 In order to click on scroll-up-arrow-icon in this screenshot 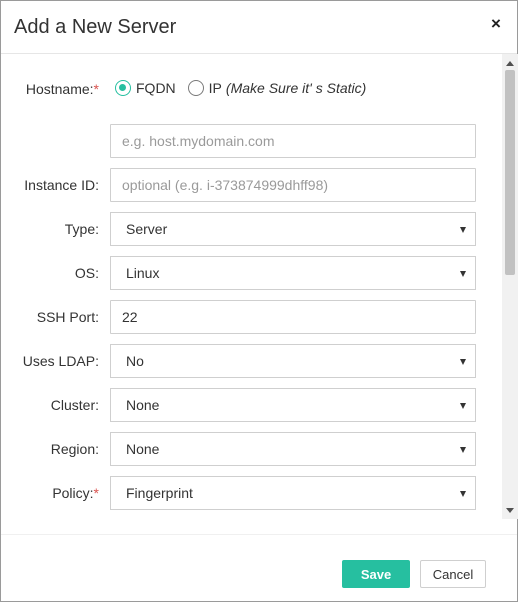, I will do `click(510, 63)`.